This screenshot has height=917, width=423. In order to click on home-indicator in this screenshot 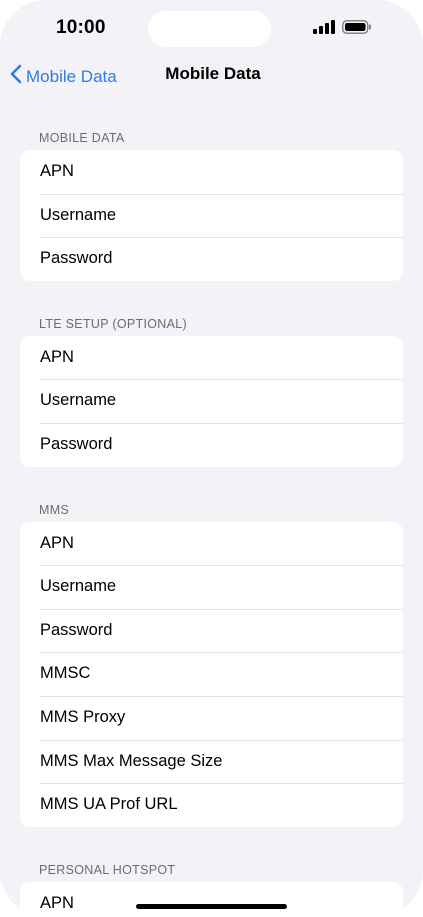, I will do `click(211, 906)`.